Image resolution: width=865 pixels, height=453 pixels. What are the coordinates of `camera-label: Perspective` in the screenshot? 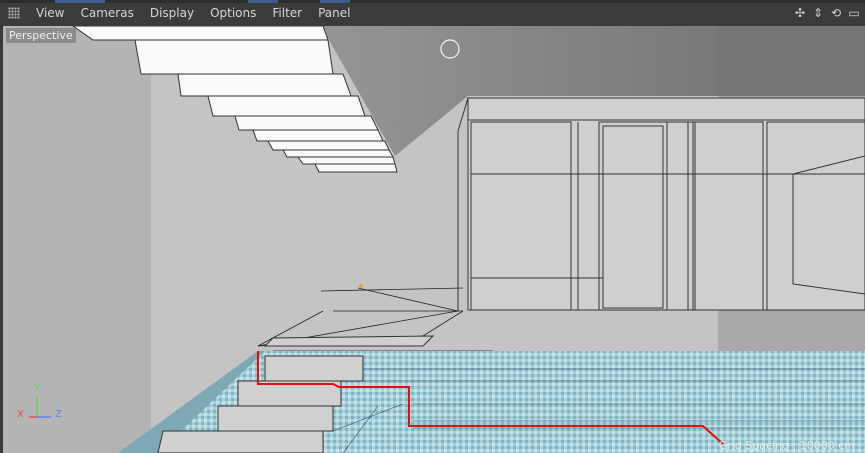 It's located at (41, 35).